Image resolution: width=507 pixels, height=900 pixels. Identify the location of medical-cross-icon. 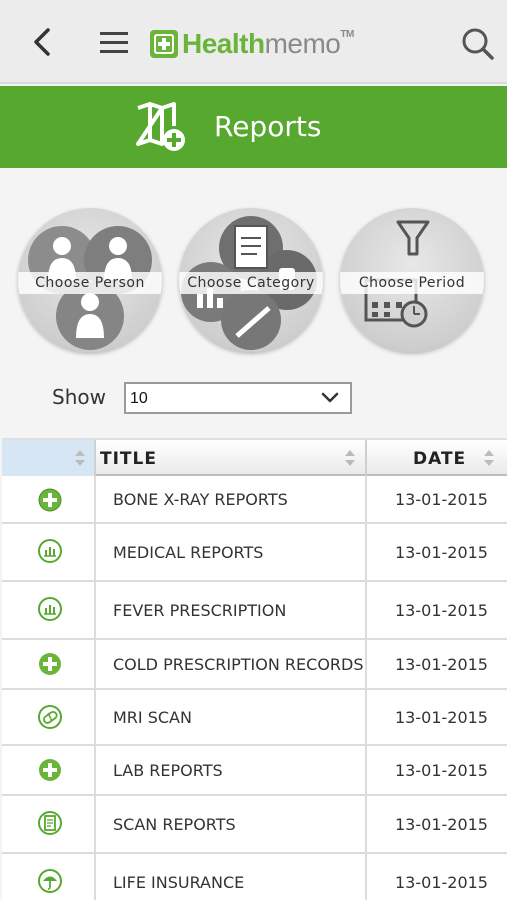
(164, 44).